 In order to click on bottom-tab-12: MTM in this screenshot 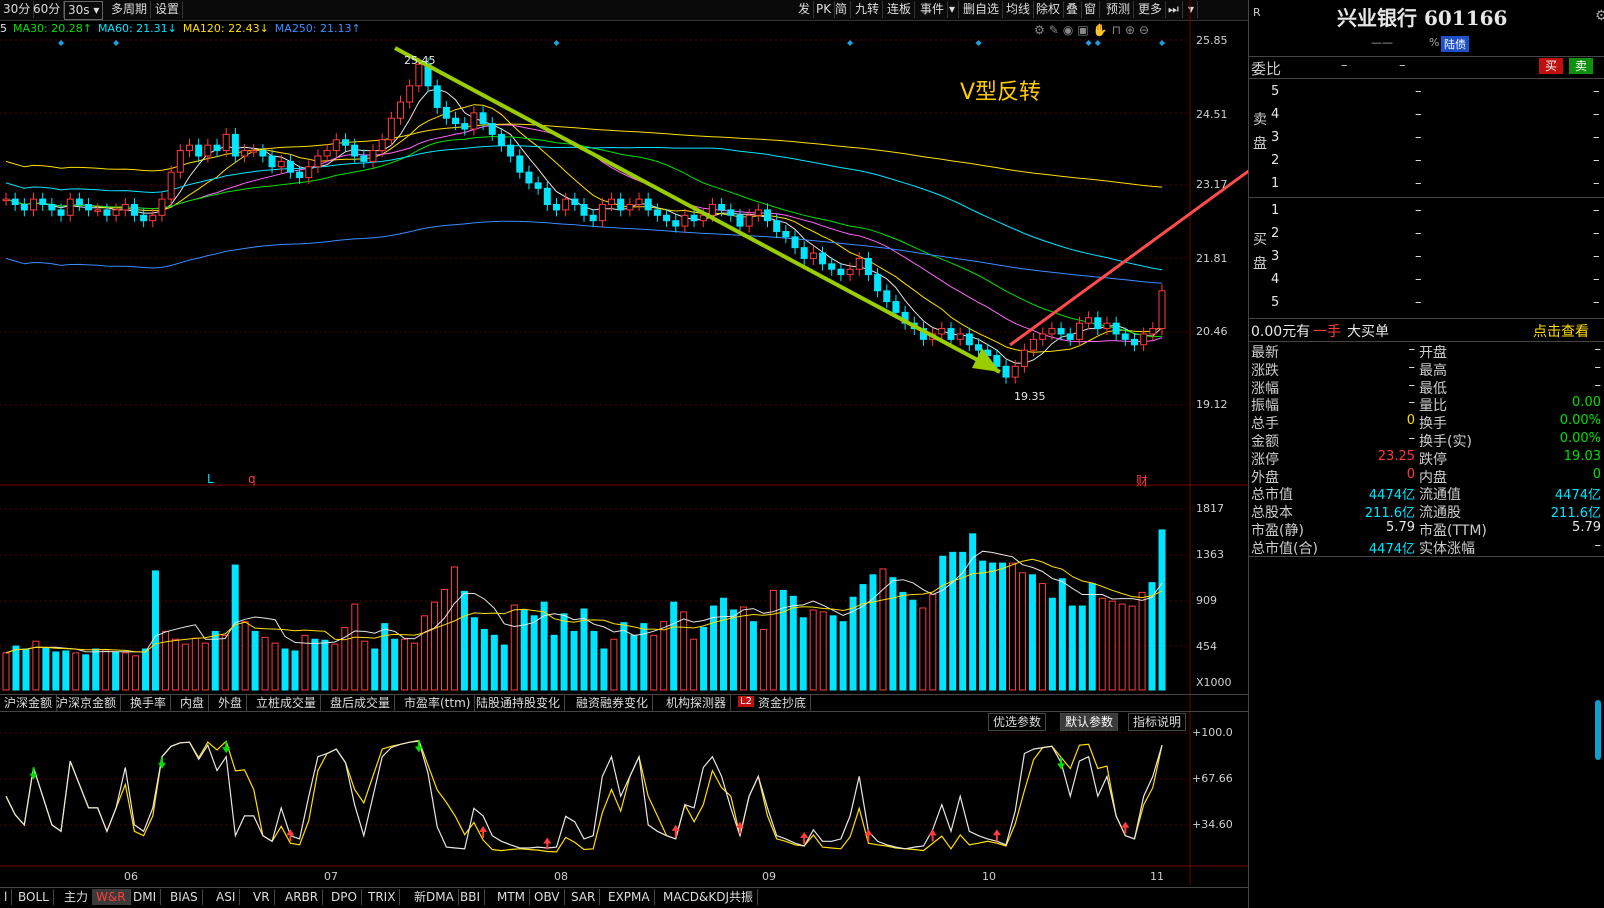, I will do `click(512, 897)`.